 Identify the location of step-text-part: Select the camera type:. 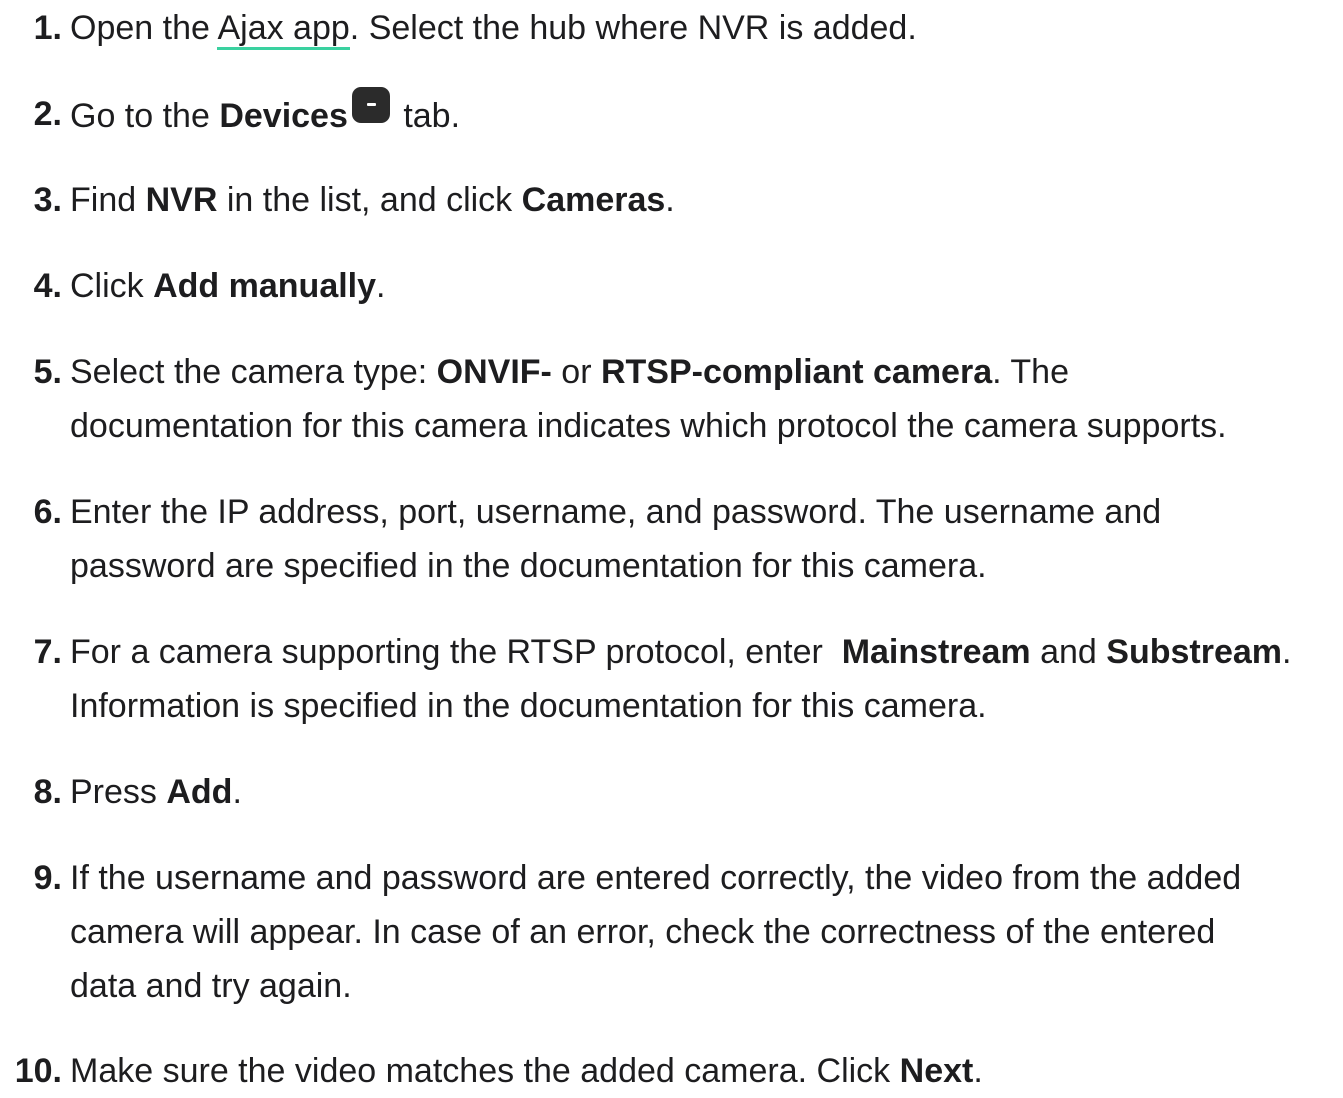
(253, 372).